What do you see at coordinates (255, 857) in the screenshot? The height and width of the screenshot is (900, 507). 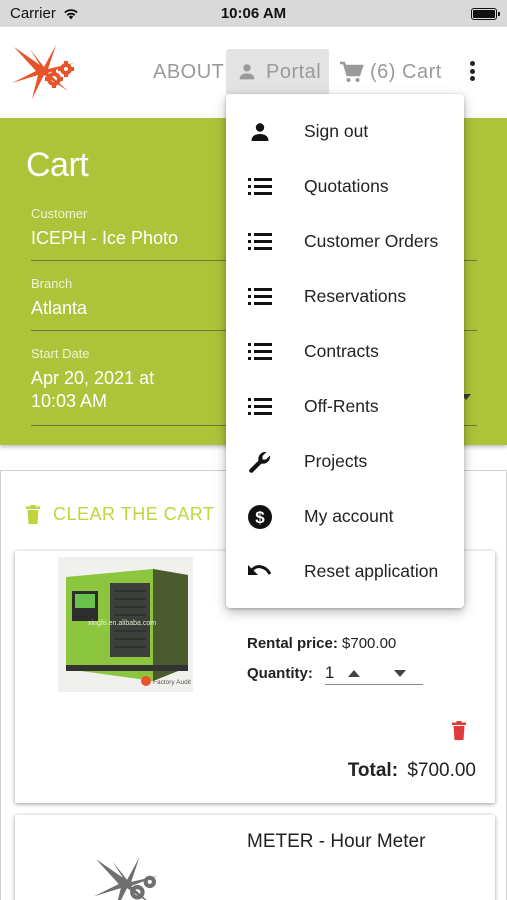 I see `cart-item-card: METER - Hour Meter` at bounding box center [255, 857].